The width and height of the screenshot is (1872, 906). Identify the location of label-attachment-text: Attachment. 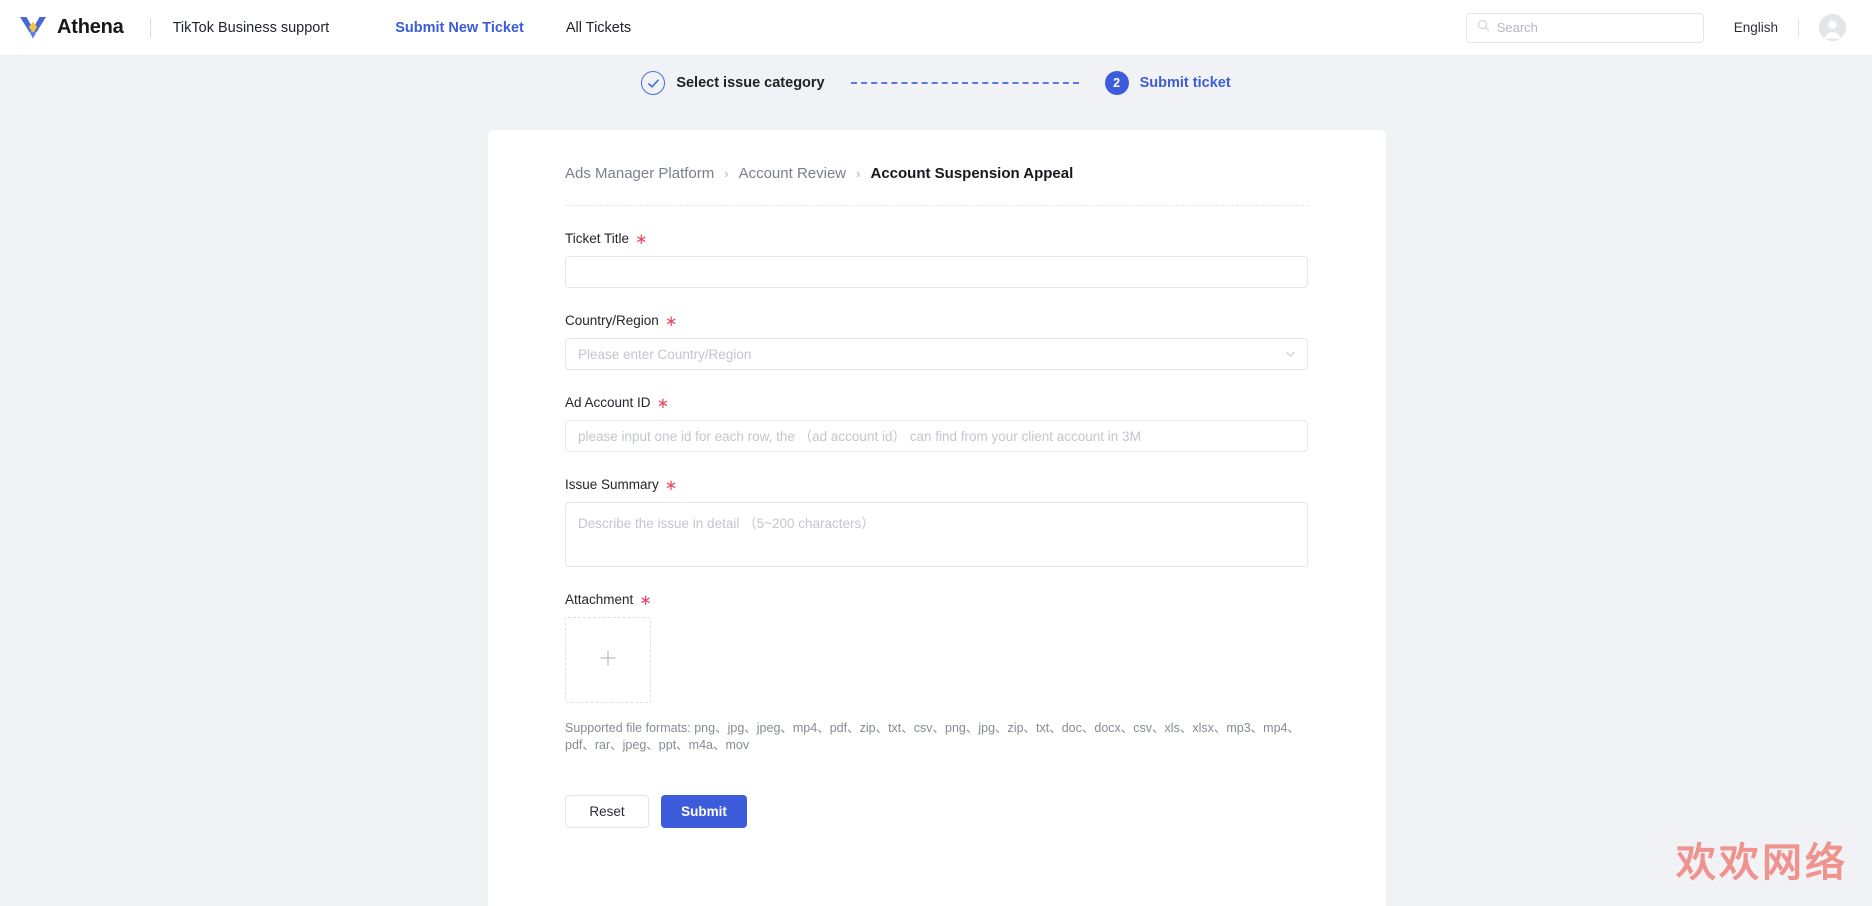
(599, 599).